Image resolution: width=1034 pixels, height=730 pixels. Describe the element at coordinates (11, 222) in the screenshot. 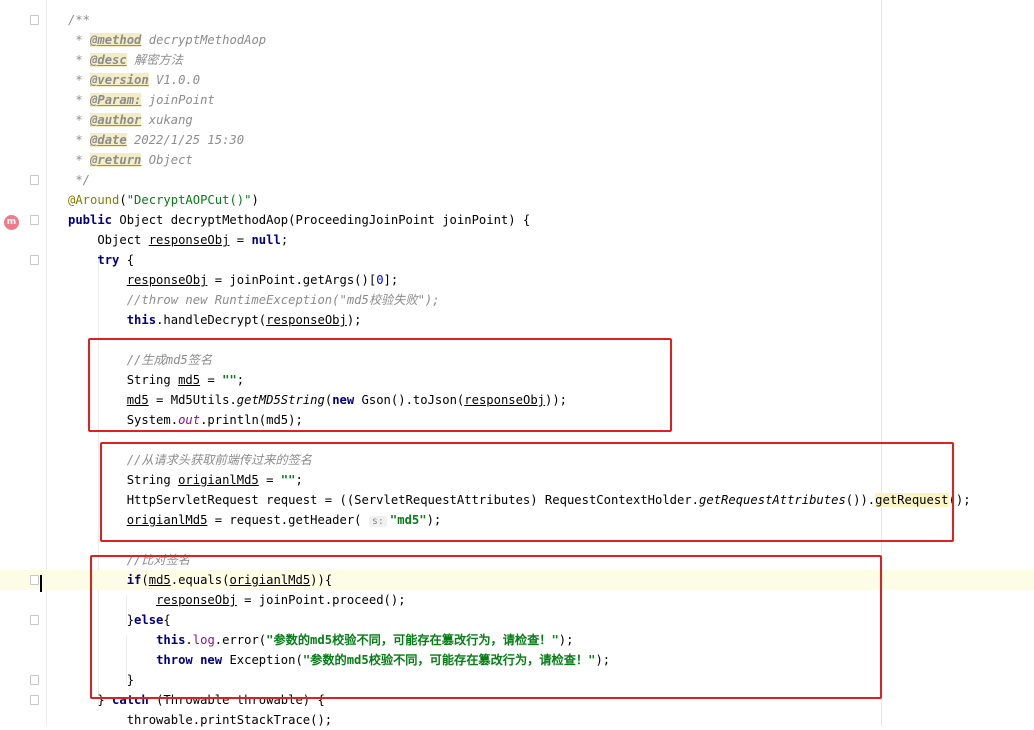

I see `override-method-icon: m` at that location.